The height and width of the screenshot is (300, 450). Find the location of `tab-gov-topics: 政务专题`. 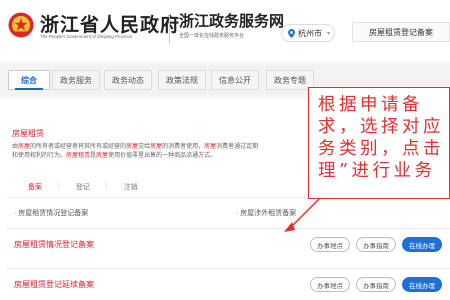

tab-gov-topics: 政务专题 is located at coordinates (290, 80).